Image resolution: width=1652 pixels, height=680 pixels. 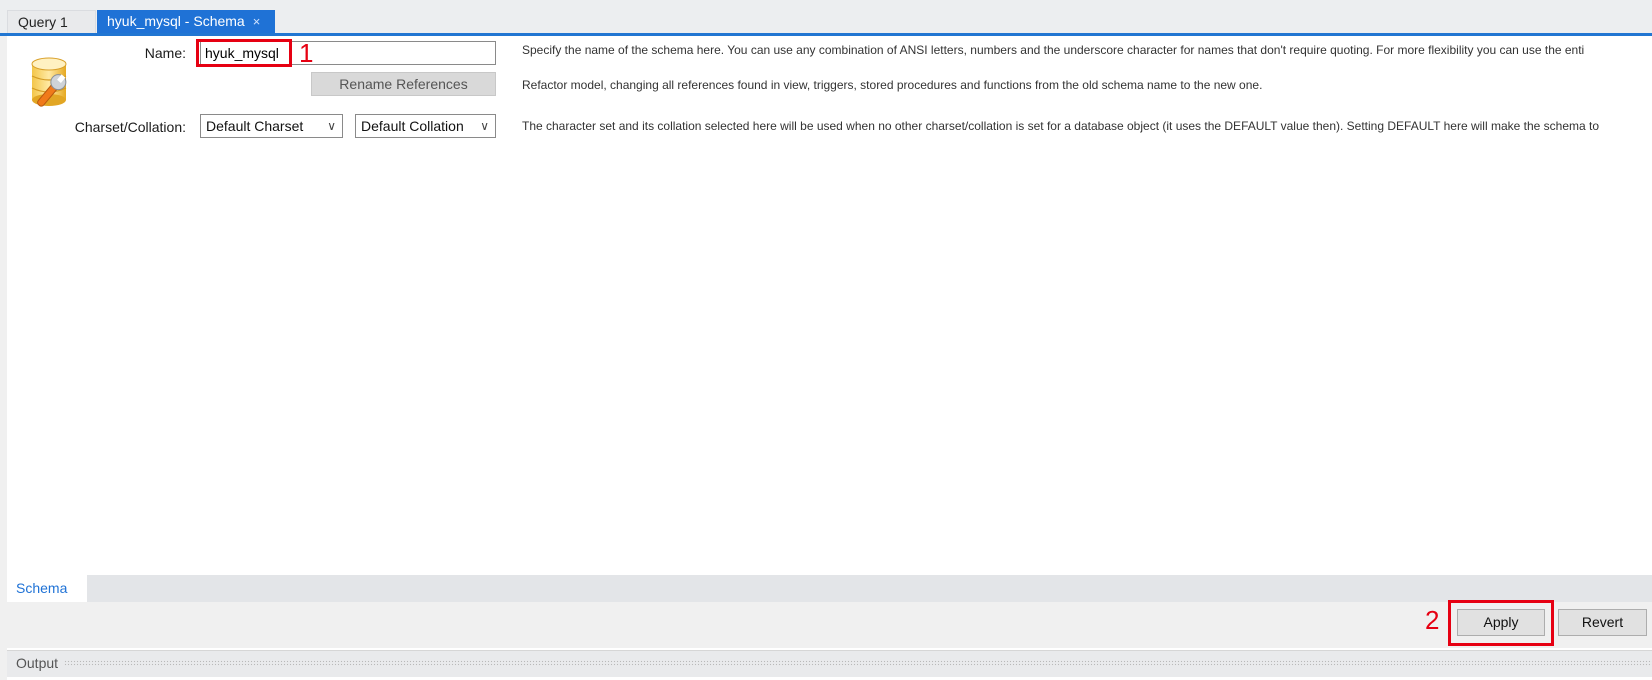 I want to click on left-gutter, so click(x=3, y=358).